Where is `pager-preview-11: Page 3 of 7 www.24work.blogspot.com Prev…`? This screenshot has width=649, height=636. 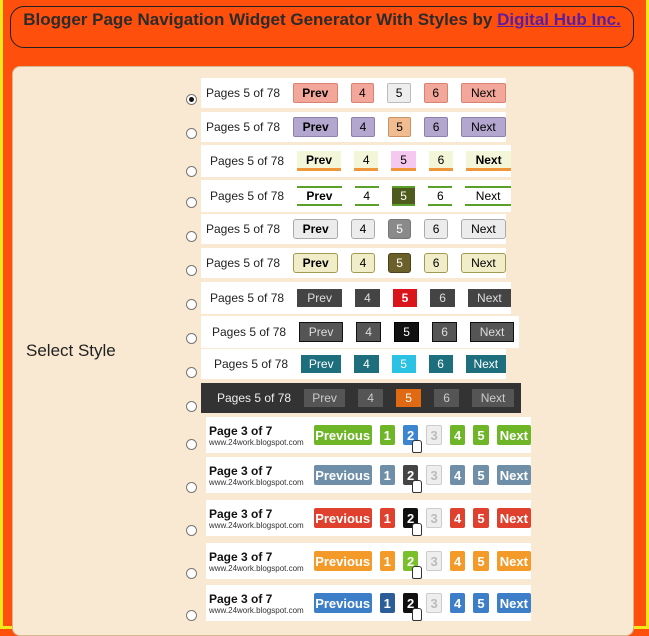
pager-preview-11: Page 3 of 7 www.24work.blogspot.com Prev… is located at coordinates (369, 435).